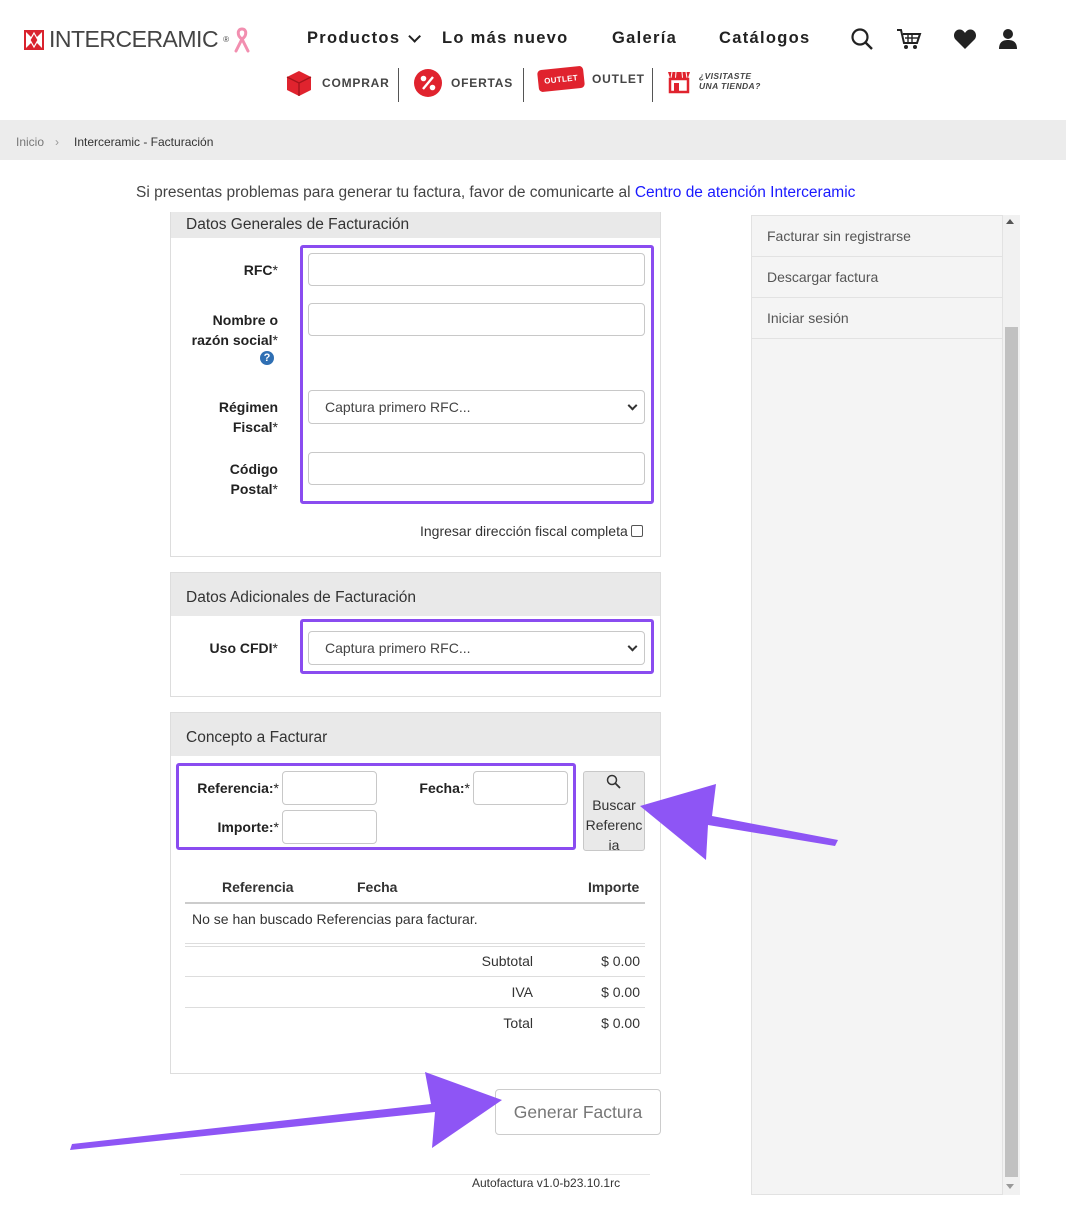  Describe the element at coordinates (286, 1111) in the screenshot. I see `arrow-to-generar-icon` at that location.